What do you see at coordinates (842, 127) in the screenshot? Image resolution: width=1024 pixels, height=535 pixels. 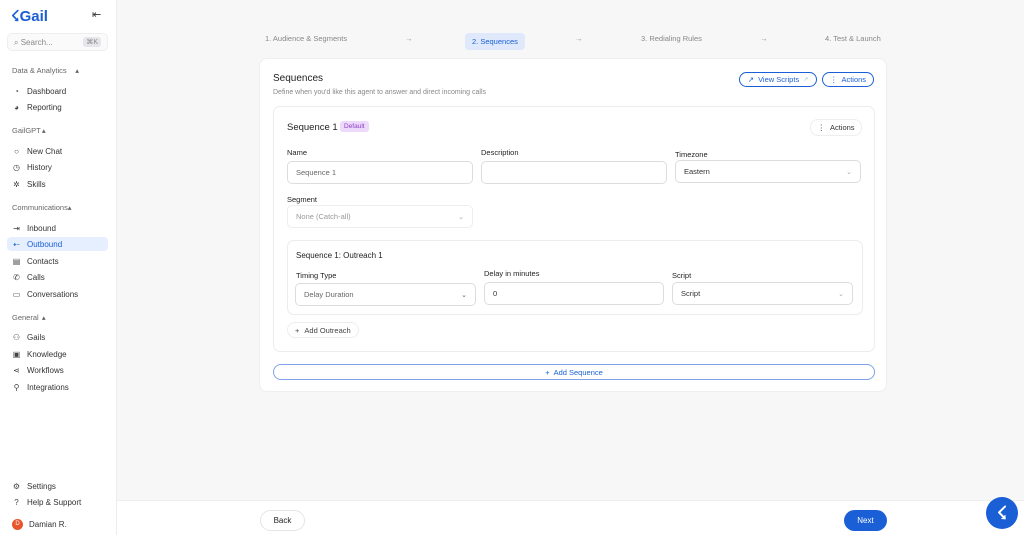 I see `sequence-actions-label: Actions` at bounding box center [842, 127].